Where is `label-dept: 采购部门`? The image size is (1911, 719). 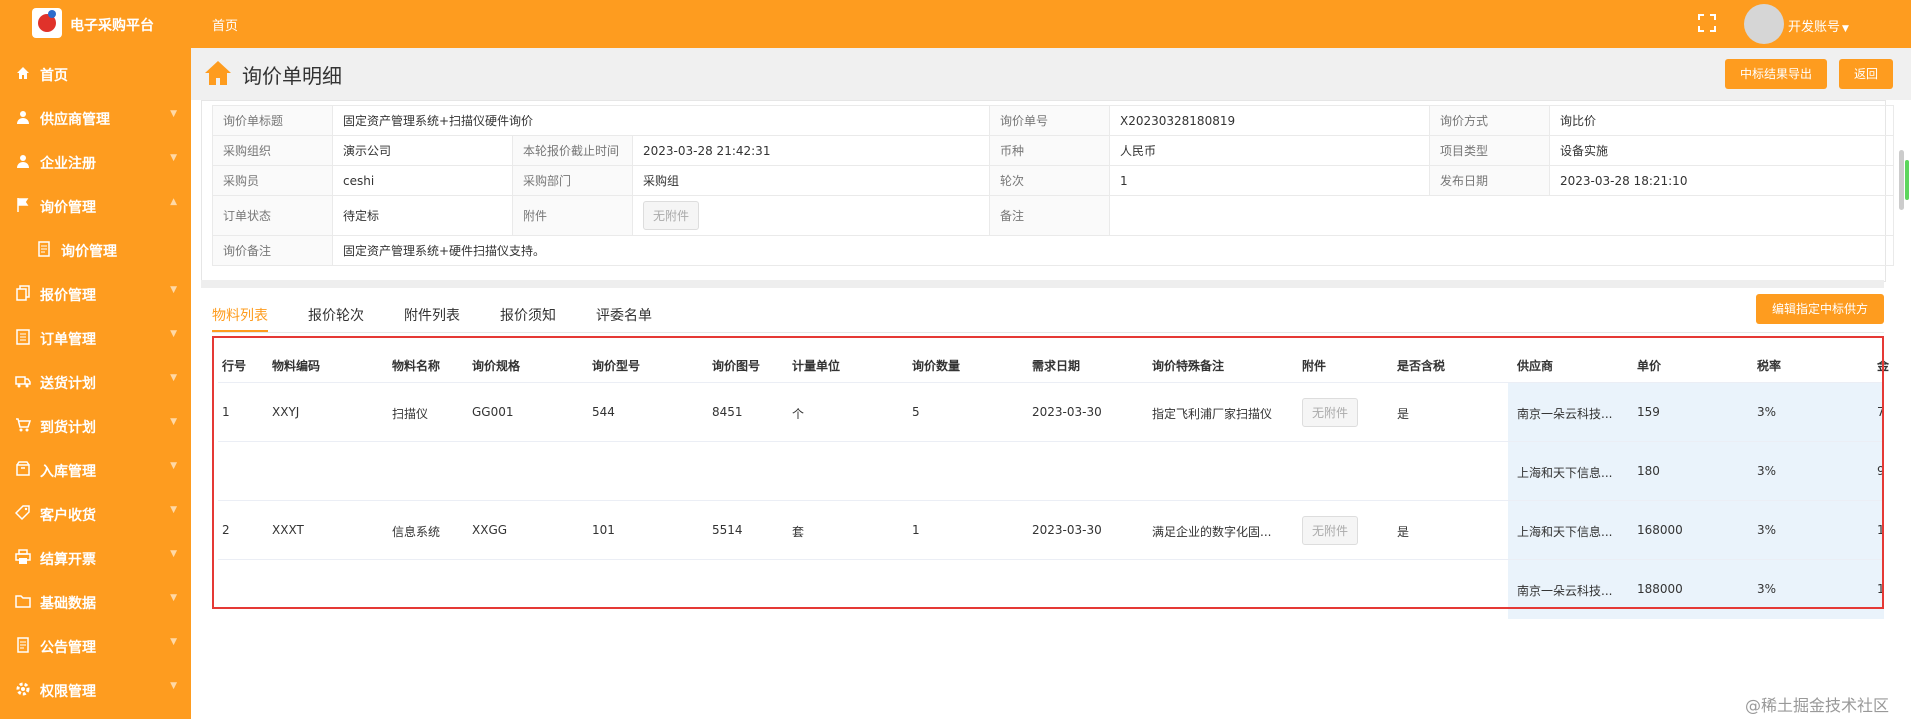 label-dept: 采购部门 is located at coordinates (572, 180).